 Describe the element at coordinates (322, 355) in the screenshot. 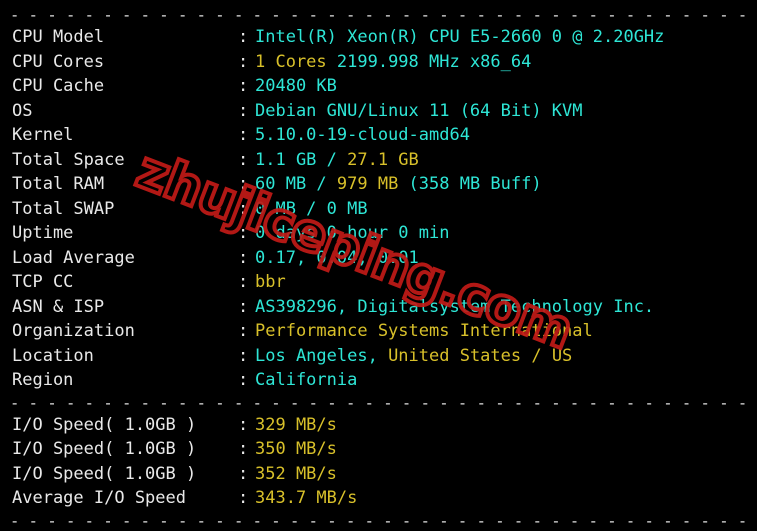

I see `system-info-value-segment: Los Angeles,` at that location.